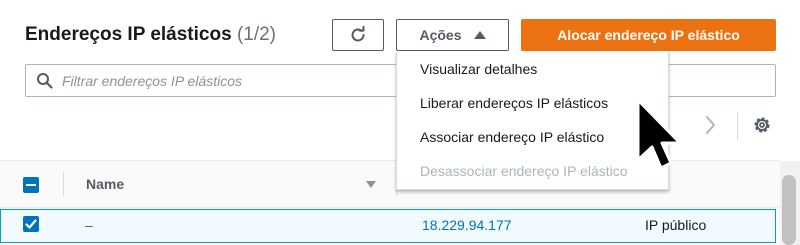  What do you see at coordinates (676, 225) in the screenshot?
I see `row-type: IP público` at bounding box center [676, 225].